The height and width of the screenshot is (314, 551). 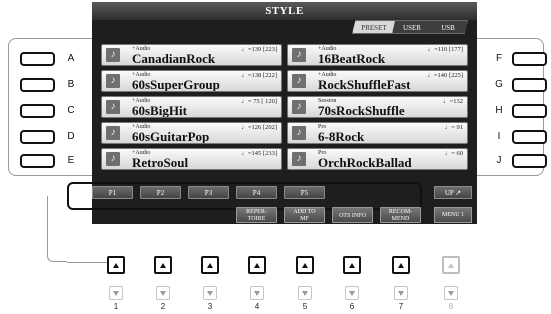 I want to click on page-selector-highlight, so click(x=244, y=196).